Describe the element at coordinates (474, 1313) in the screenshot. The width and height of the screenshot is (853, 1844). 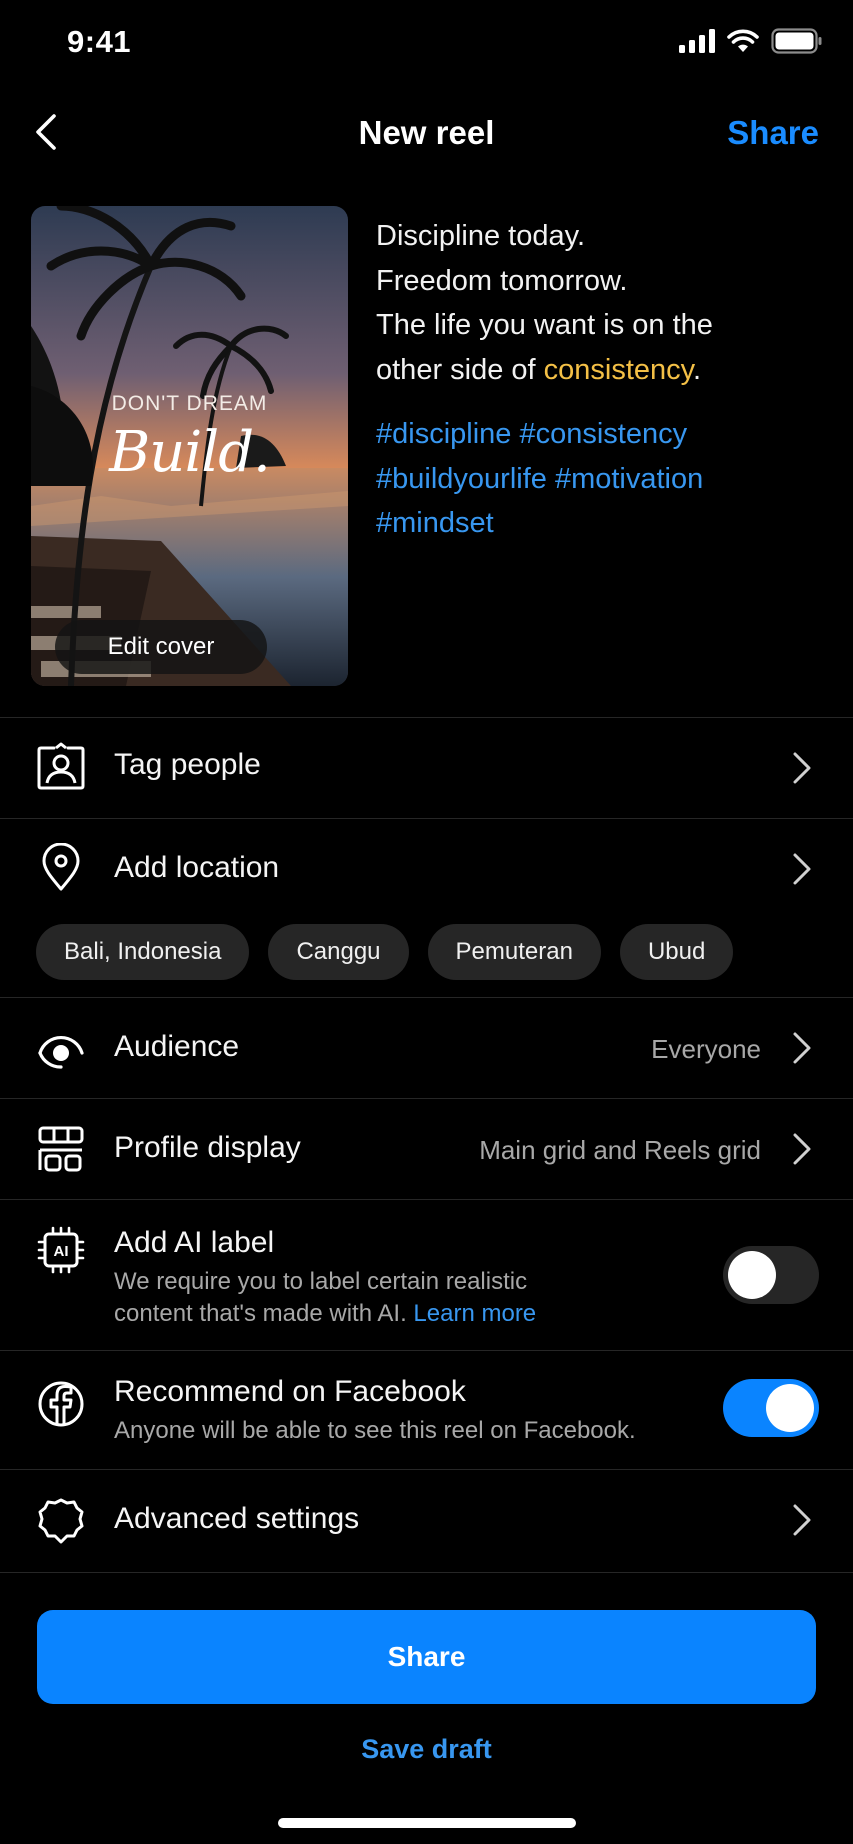
I see `learn-more-link: Learn more` at that location.